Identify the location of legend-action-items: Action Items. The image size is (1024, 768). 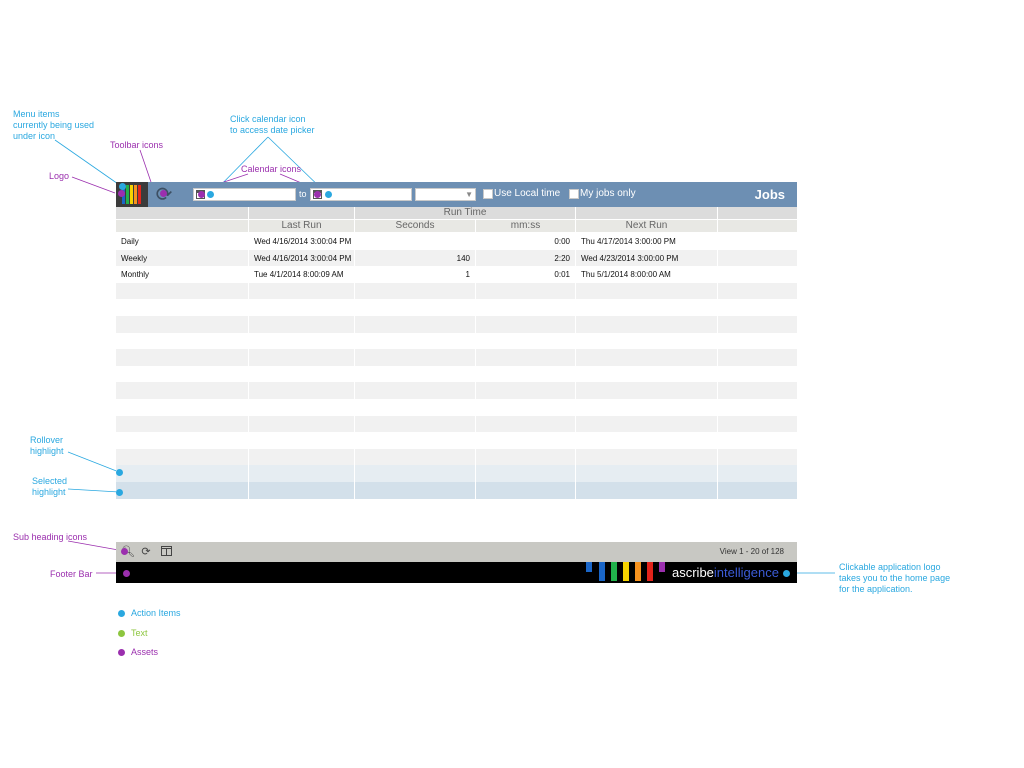
(156, 613).